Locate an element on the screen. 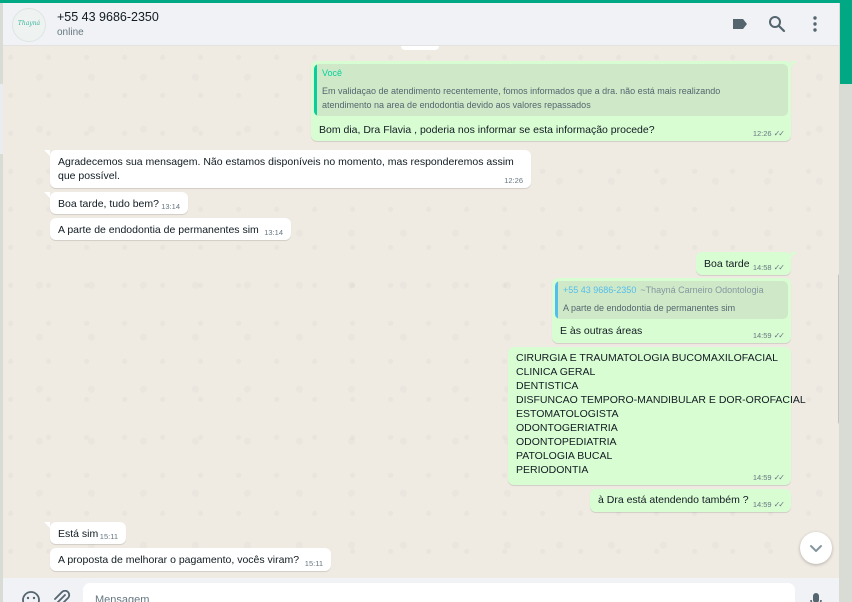 Image resolution: width=852 pixels, height=602 pixels. avatar: Thayná is located at coordinates (29, 25).